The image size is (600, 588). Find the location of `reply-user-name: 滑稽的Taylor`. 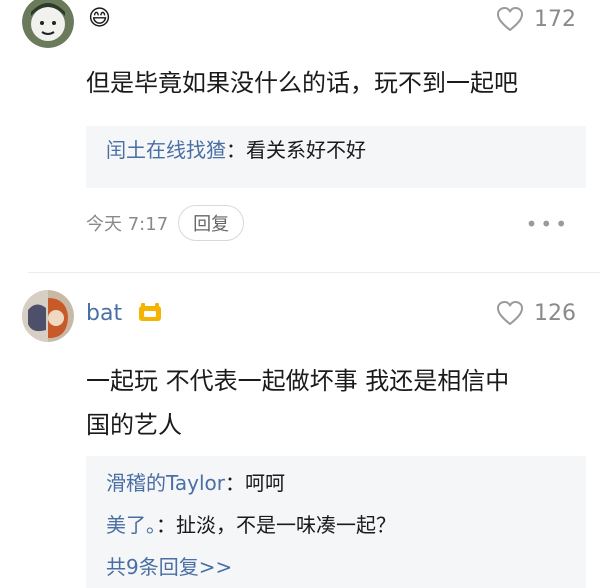

reply-user-name: 滑稽的Taylor is located at coordinates (165, 483).